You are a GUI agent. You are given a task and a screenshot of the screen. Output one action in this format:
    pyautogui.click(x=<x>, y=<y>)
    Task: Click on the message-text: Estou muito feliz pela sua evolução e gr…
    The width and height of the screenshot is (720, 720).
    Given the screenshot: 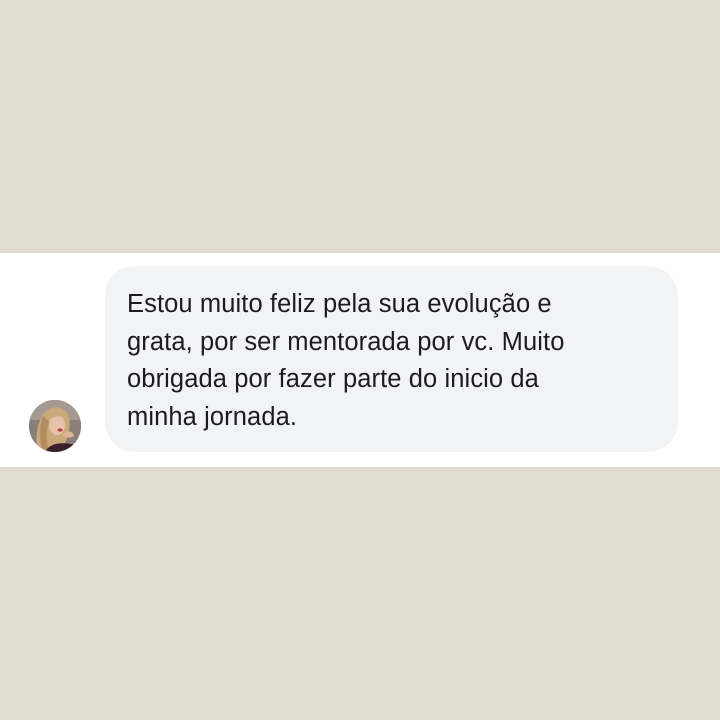 What is the action you would take?
    pyautogui.click(x=346, y=360)
    